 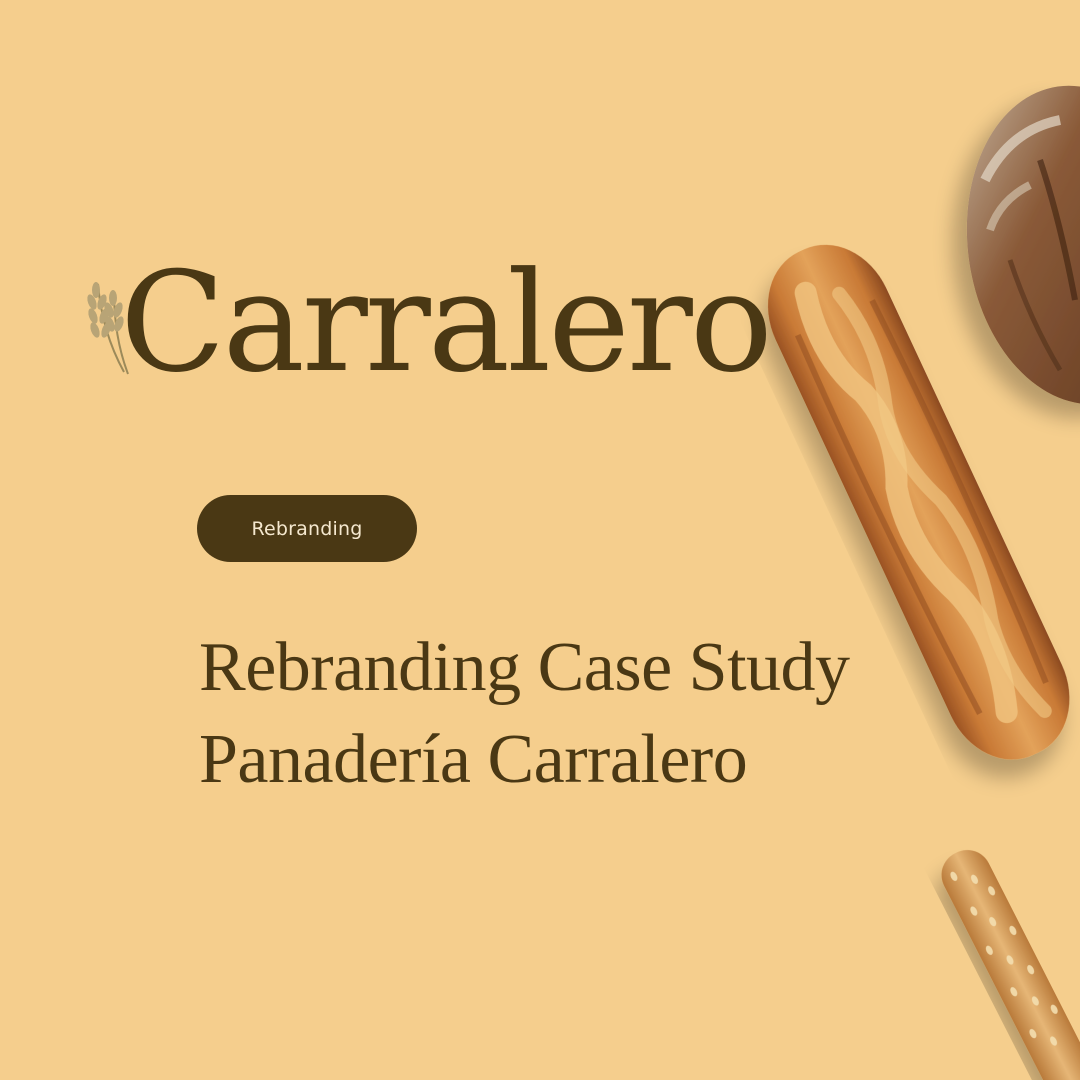 I want to click on sourdough-loaf-image, so click(x=1023, y=245).